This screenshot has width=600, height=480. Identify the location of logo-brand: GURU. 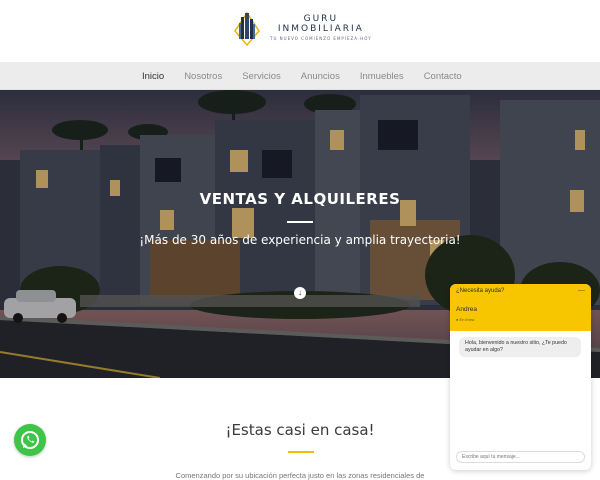
(321, 19).